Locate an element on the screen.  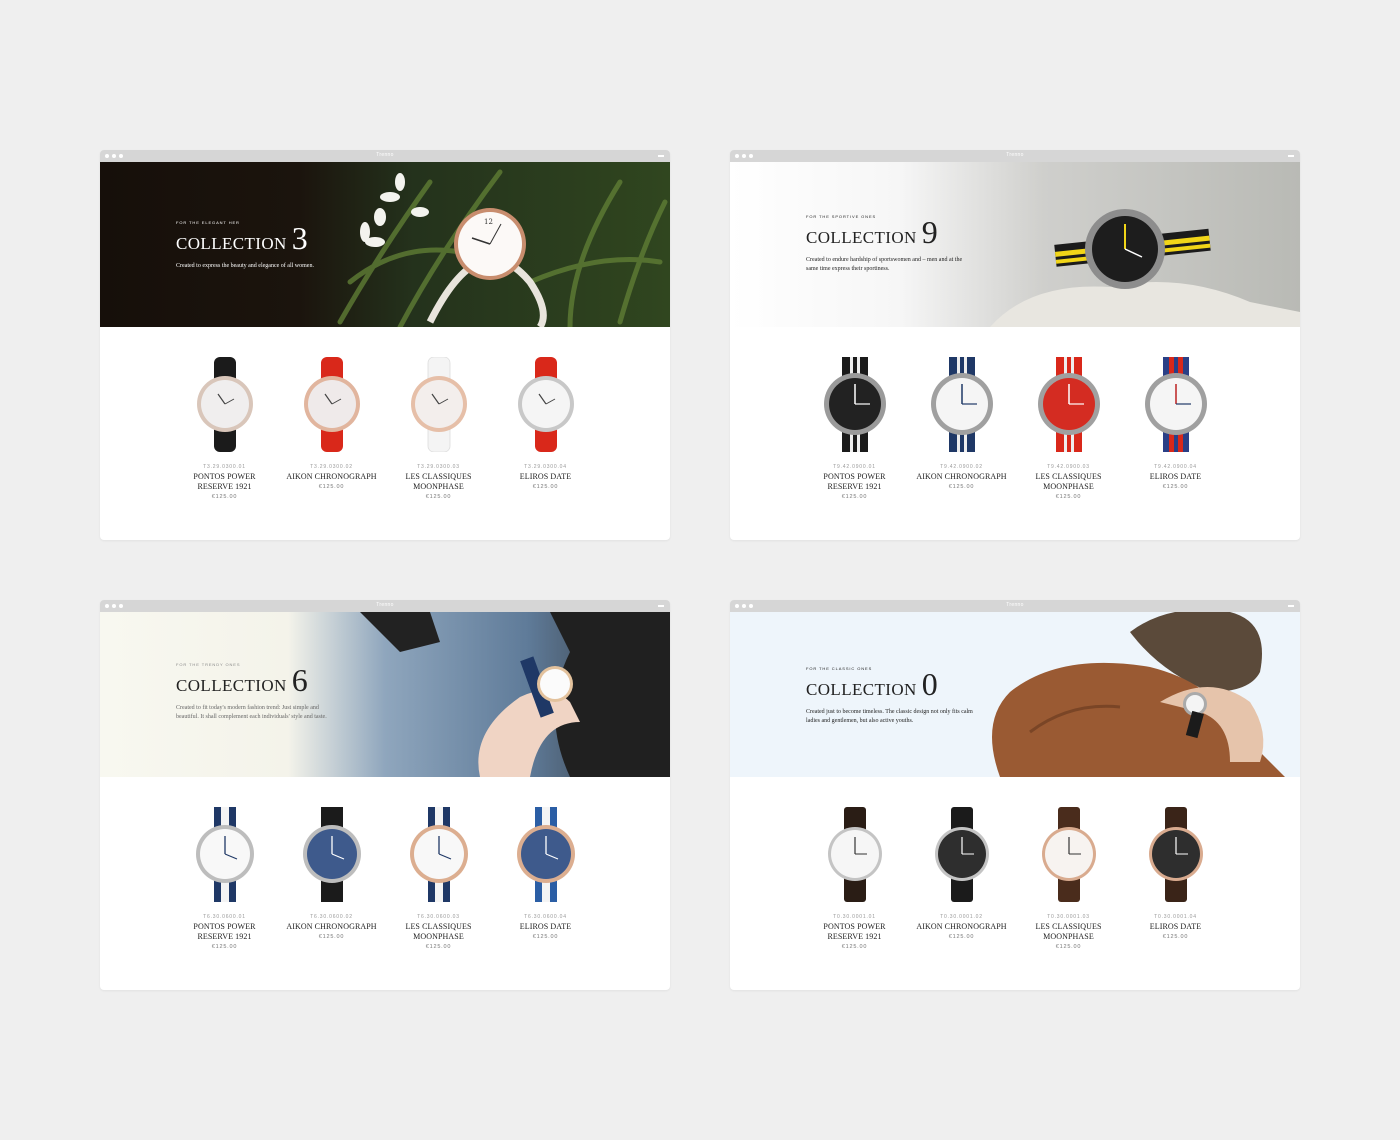
product-sku: T6.30.0600.03 is located at coordinates (438, 917).